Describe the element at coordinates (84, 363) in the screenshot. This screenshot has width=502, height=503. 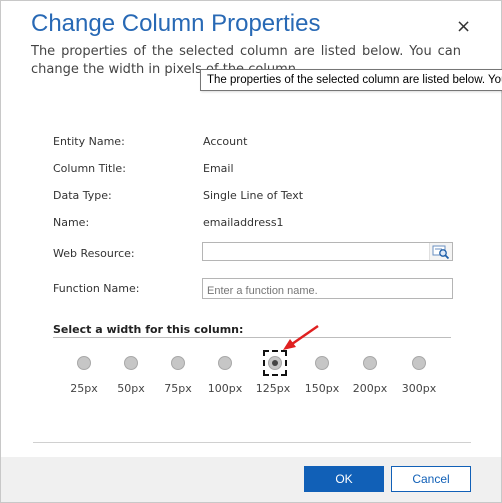
I see `width-radio-25px` at that location.